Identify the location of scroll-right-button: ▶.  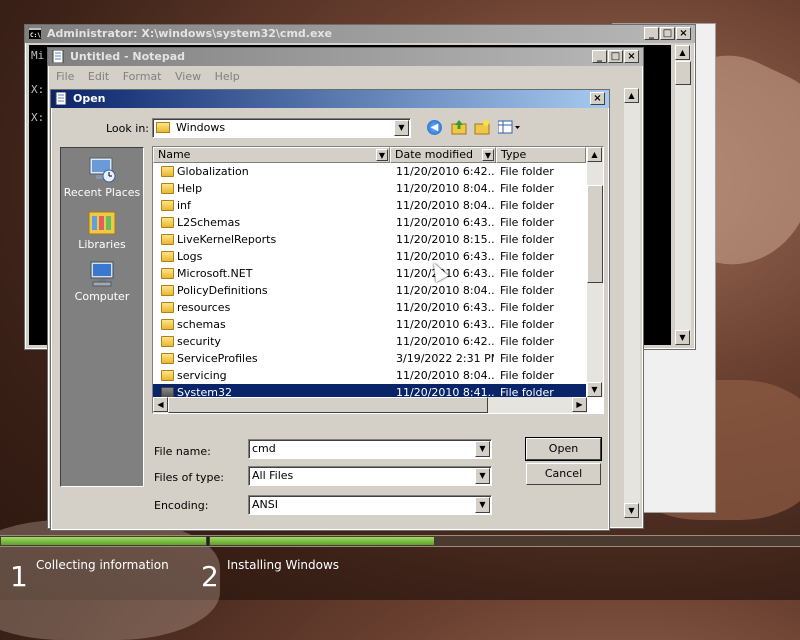
(579, 404).